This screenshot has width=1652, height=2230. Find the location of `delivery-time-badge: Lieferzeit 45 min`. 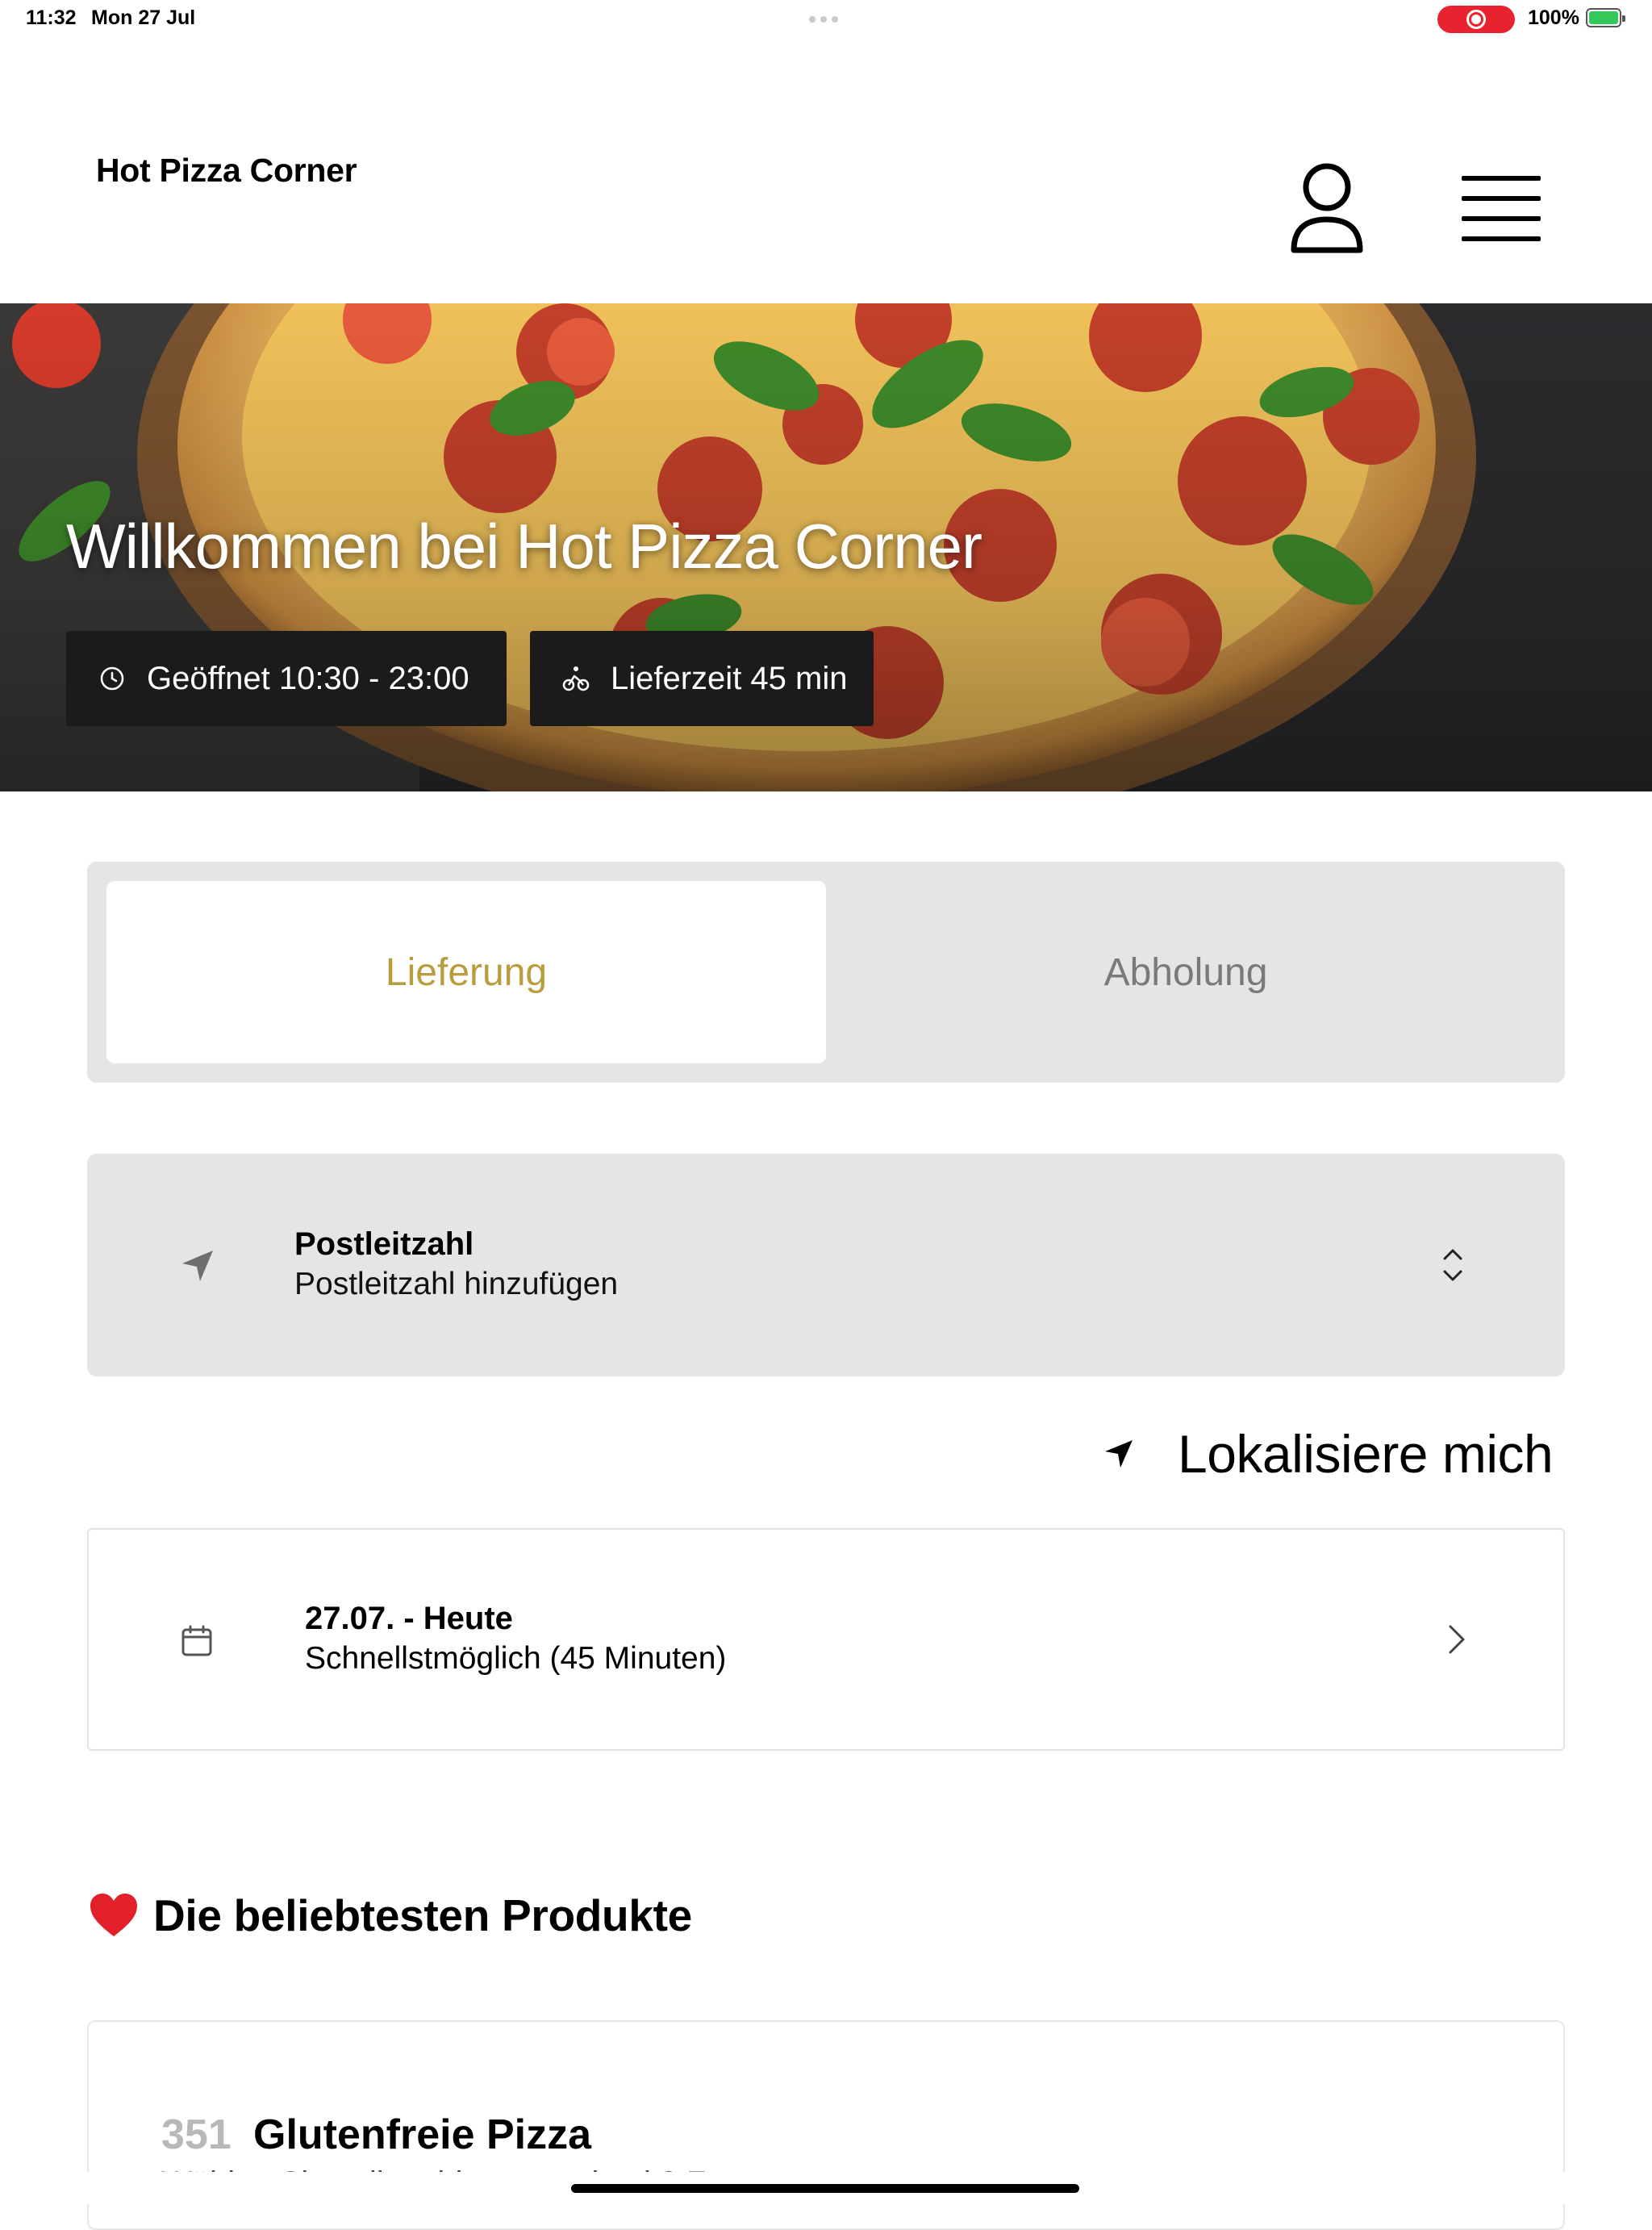

delivery-time-badge: Lieferzeit 45 min is located at coordinates (702, 678).